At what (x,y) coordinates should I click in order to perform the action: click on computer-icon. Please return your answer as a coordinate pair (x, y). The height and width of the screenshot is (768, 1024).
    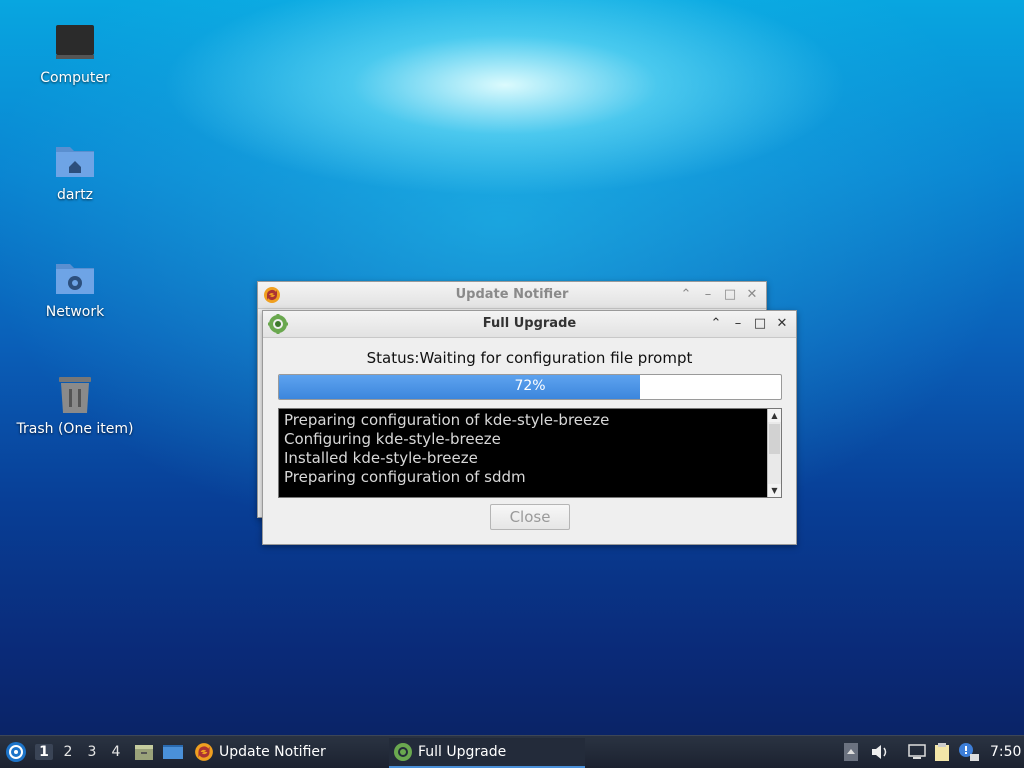
    Looking at the image, I should click on (75, 44).